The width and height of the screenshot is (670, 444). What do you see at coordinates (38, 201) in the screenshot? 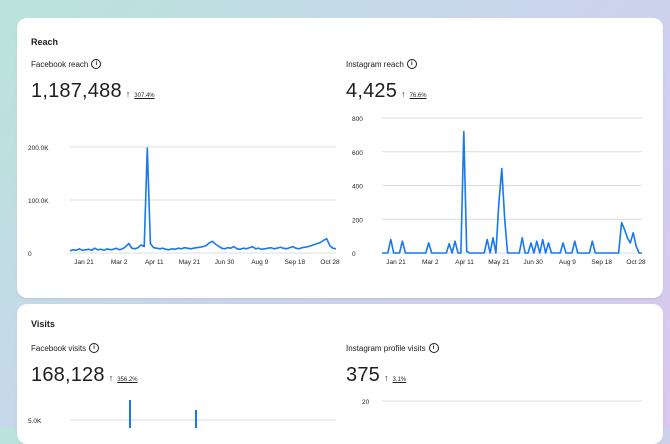
I see `y-tick-label: 100.0K` at bounding box center [38, 201].